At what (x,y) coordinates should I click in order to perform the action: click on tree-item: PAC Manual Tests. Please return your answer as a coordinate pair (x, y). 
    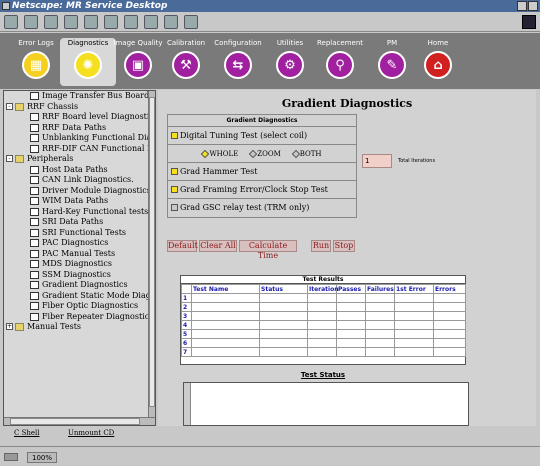
    Looking at the image, I should click on (77, 254).